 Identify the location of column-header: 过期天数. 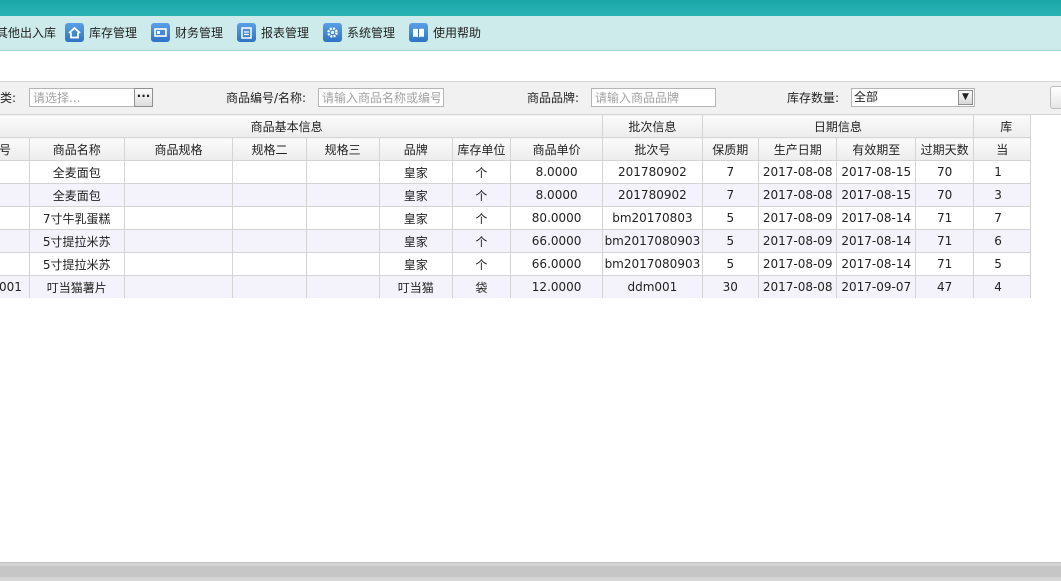
(944, 149).